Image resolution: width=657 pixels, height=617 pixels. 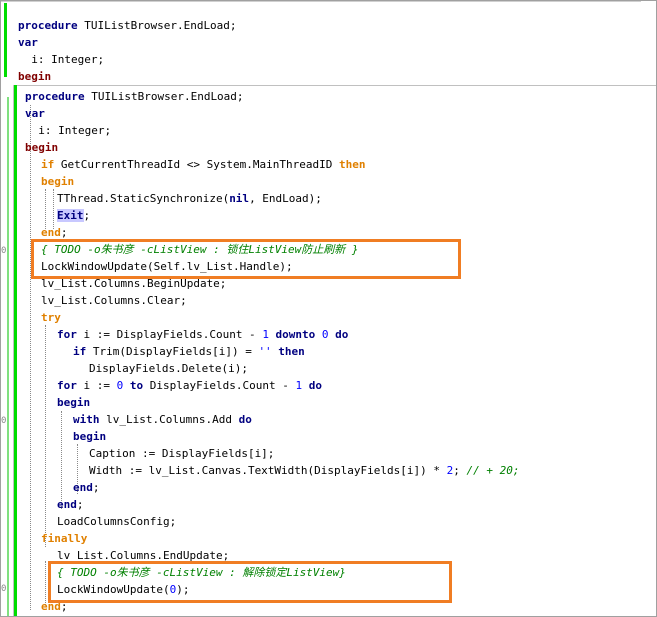 I want to click on code-line-18: for i := 0 to DisplayFields.Count - 1 do, so click(x=189, y=385).